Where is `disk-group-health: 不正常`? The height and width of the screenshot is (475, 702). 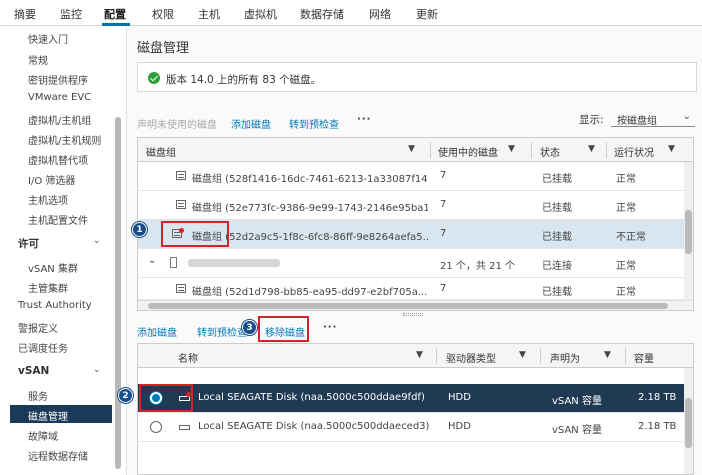 disk-group-health: 不正常 is located at coordinates (631, 237).